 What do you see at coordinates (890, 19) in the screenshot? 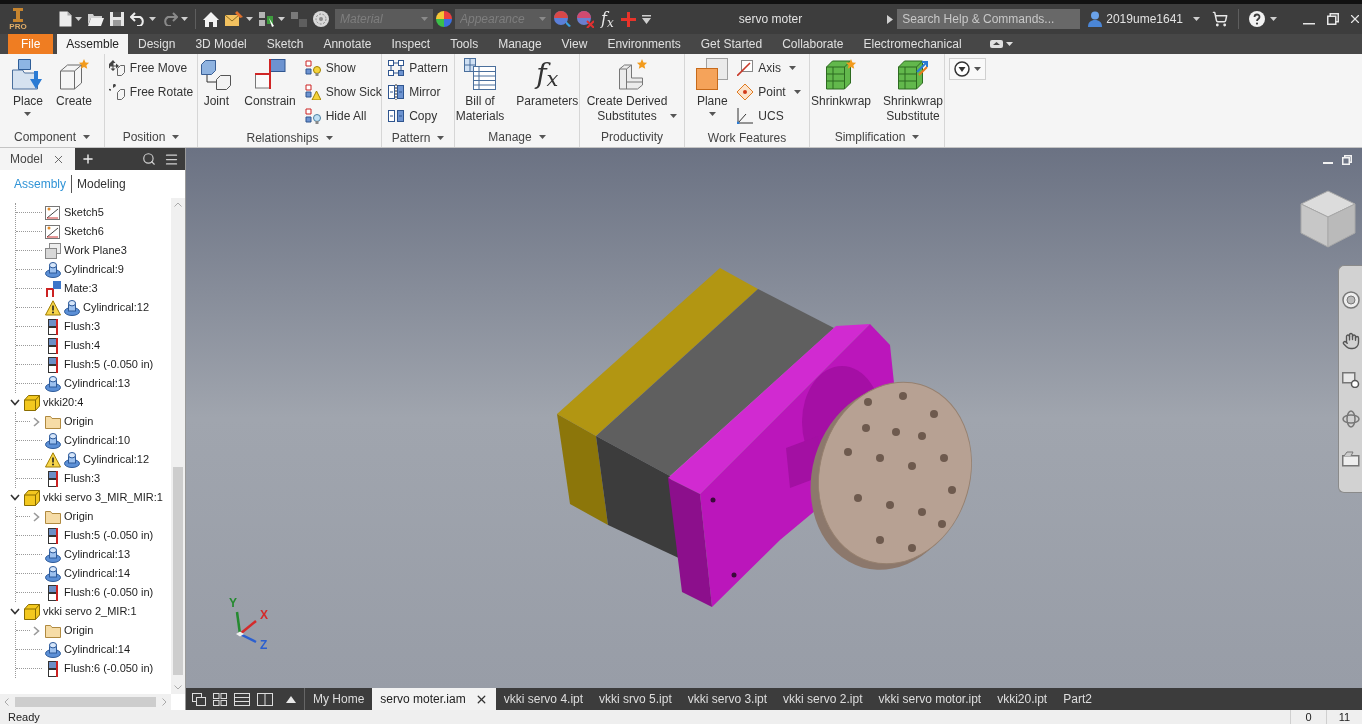
I see `caret-right-icon` at bounding box center [890, 19].